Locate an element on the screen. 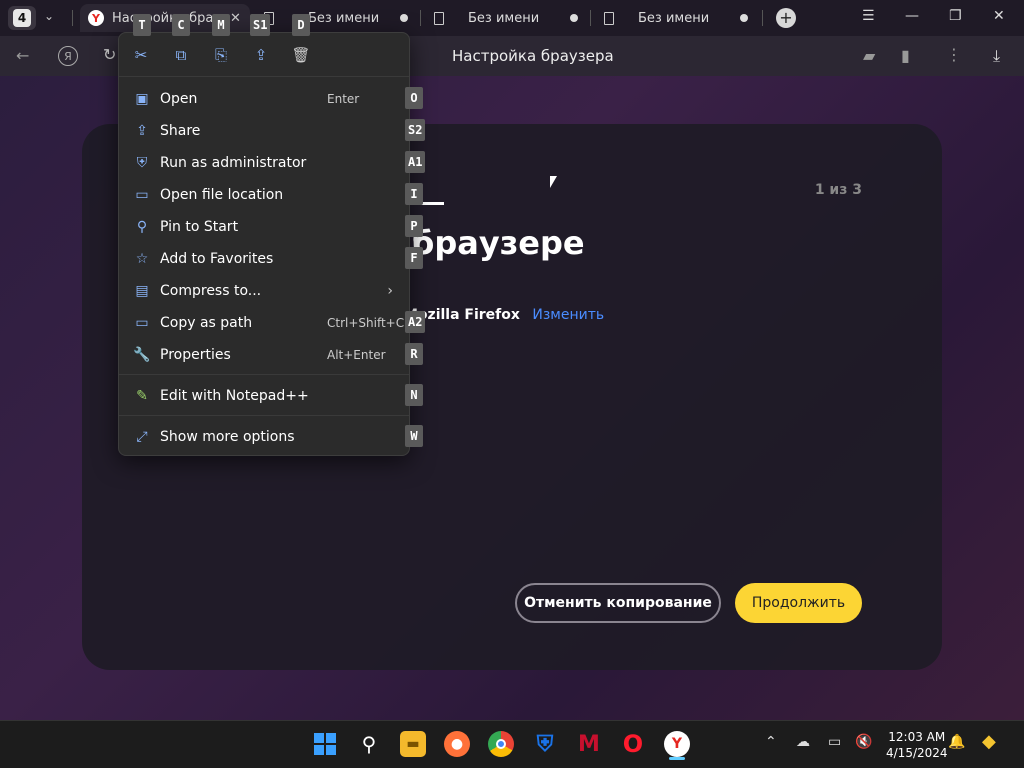 The width and height of the screenshot is (1024, 768). menu-item-pin-to-start: ⚲ Pin to Start is located at coordinates (264, 227).